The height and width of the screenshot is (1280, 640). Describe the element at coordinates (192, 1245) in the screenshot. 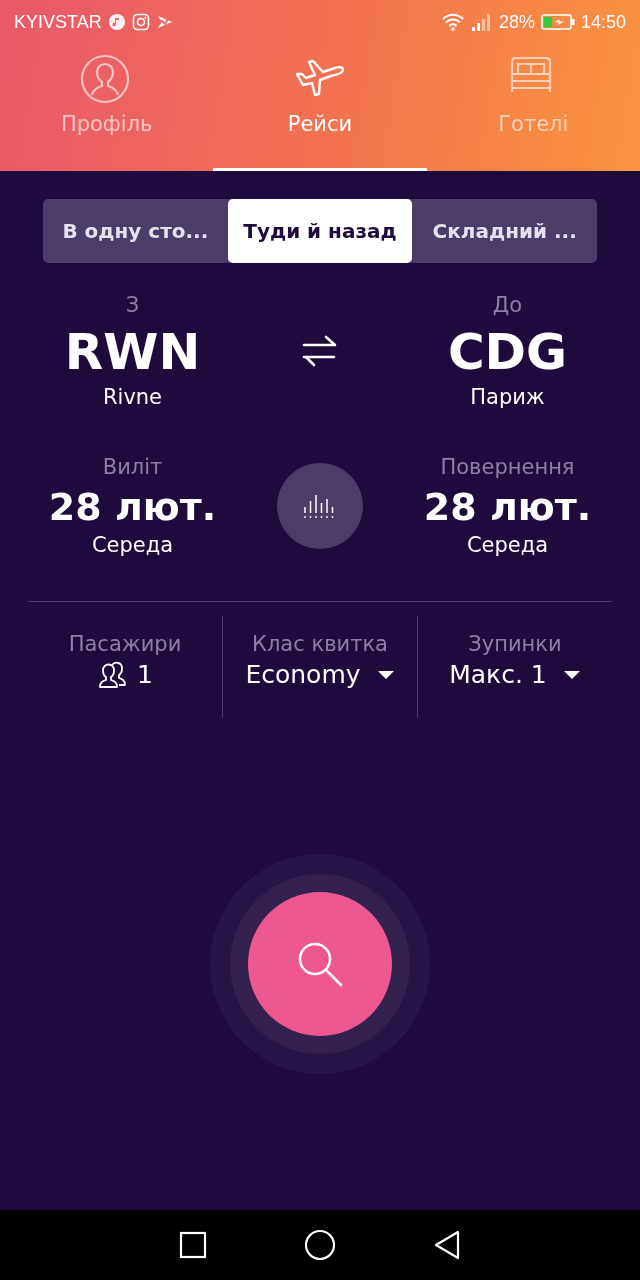

I see `overview-button` at that location.